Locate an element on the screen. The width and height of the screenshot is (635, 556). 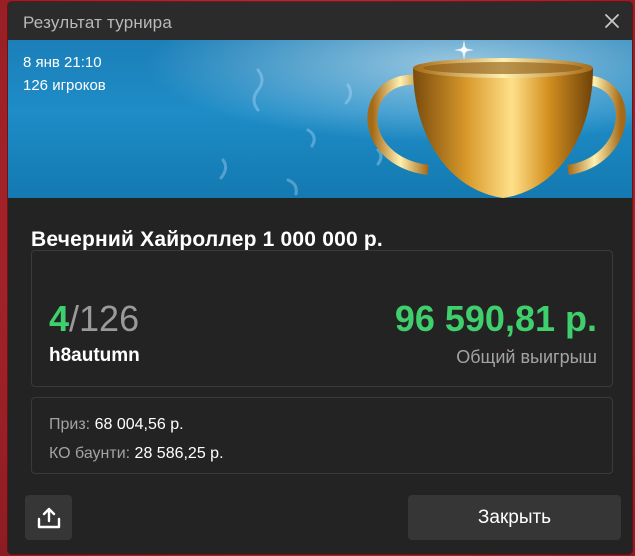
share-upload-icon is located at coordinates (48, 517).